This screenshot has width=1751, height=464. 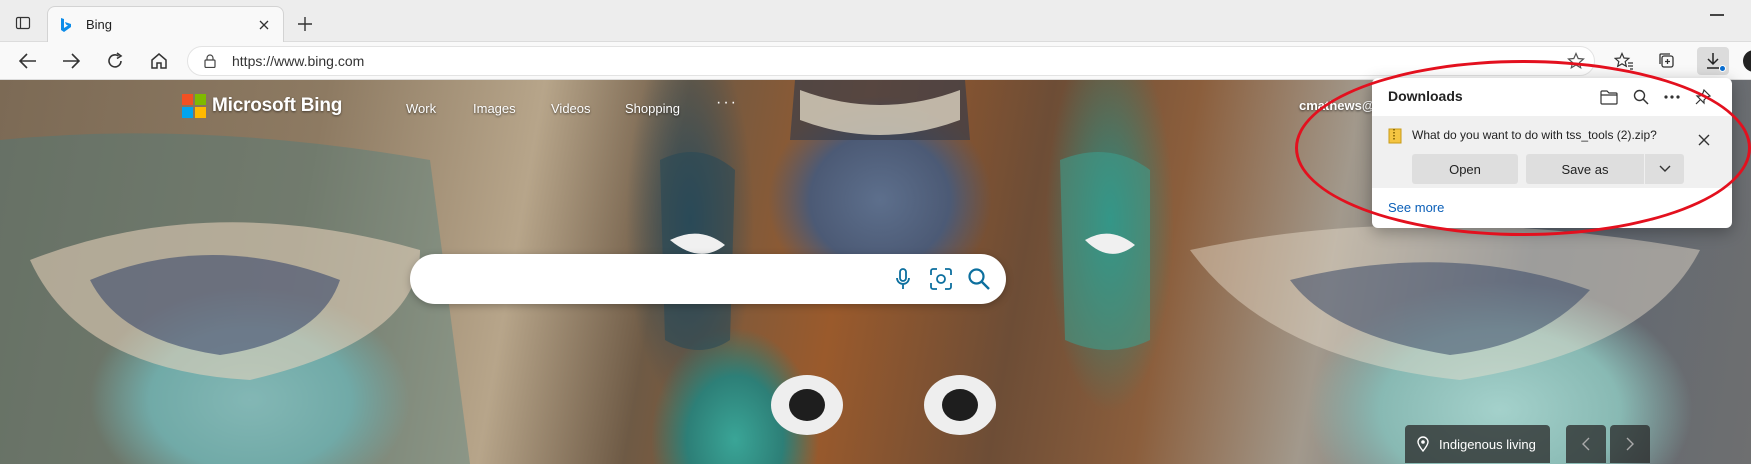 What do you see at coordinates (941, 279) in the screenshot?
I see `visual-search-icon` at bounding box center [941, 279].